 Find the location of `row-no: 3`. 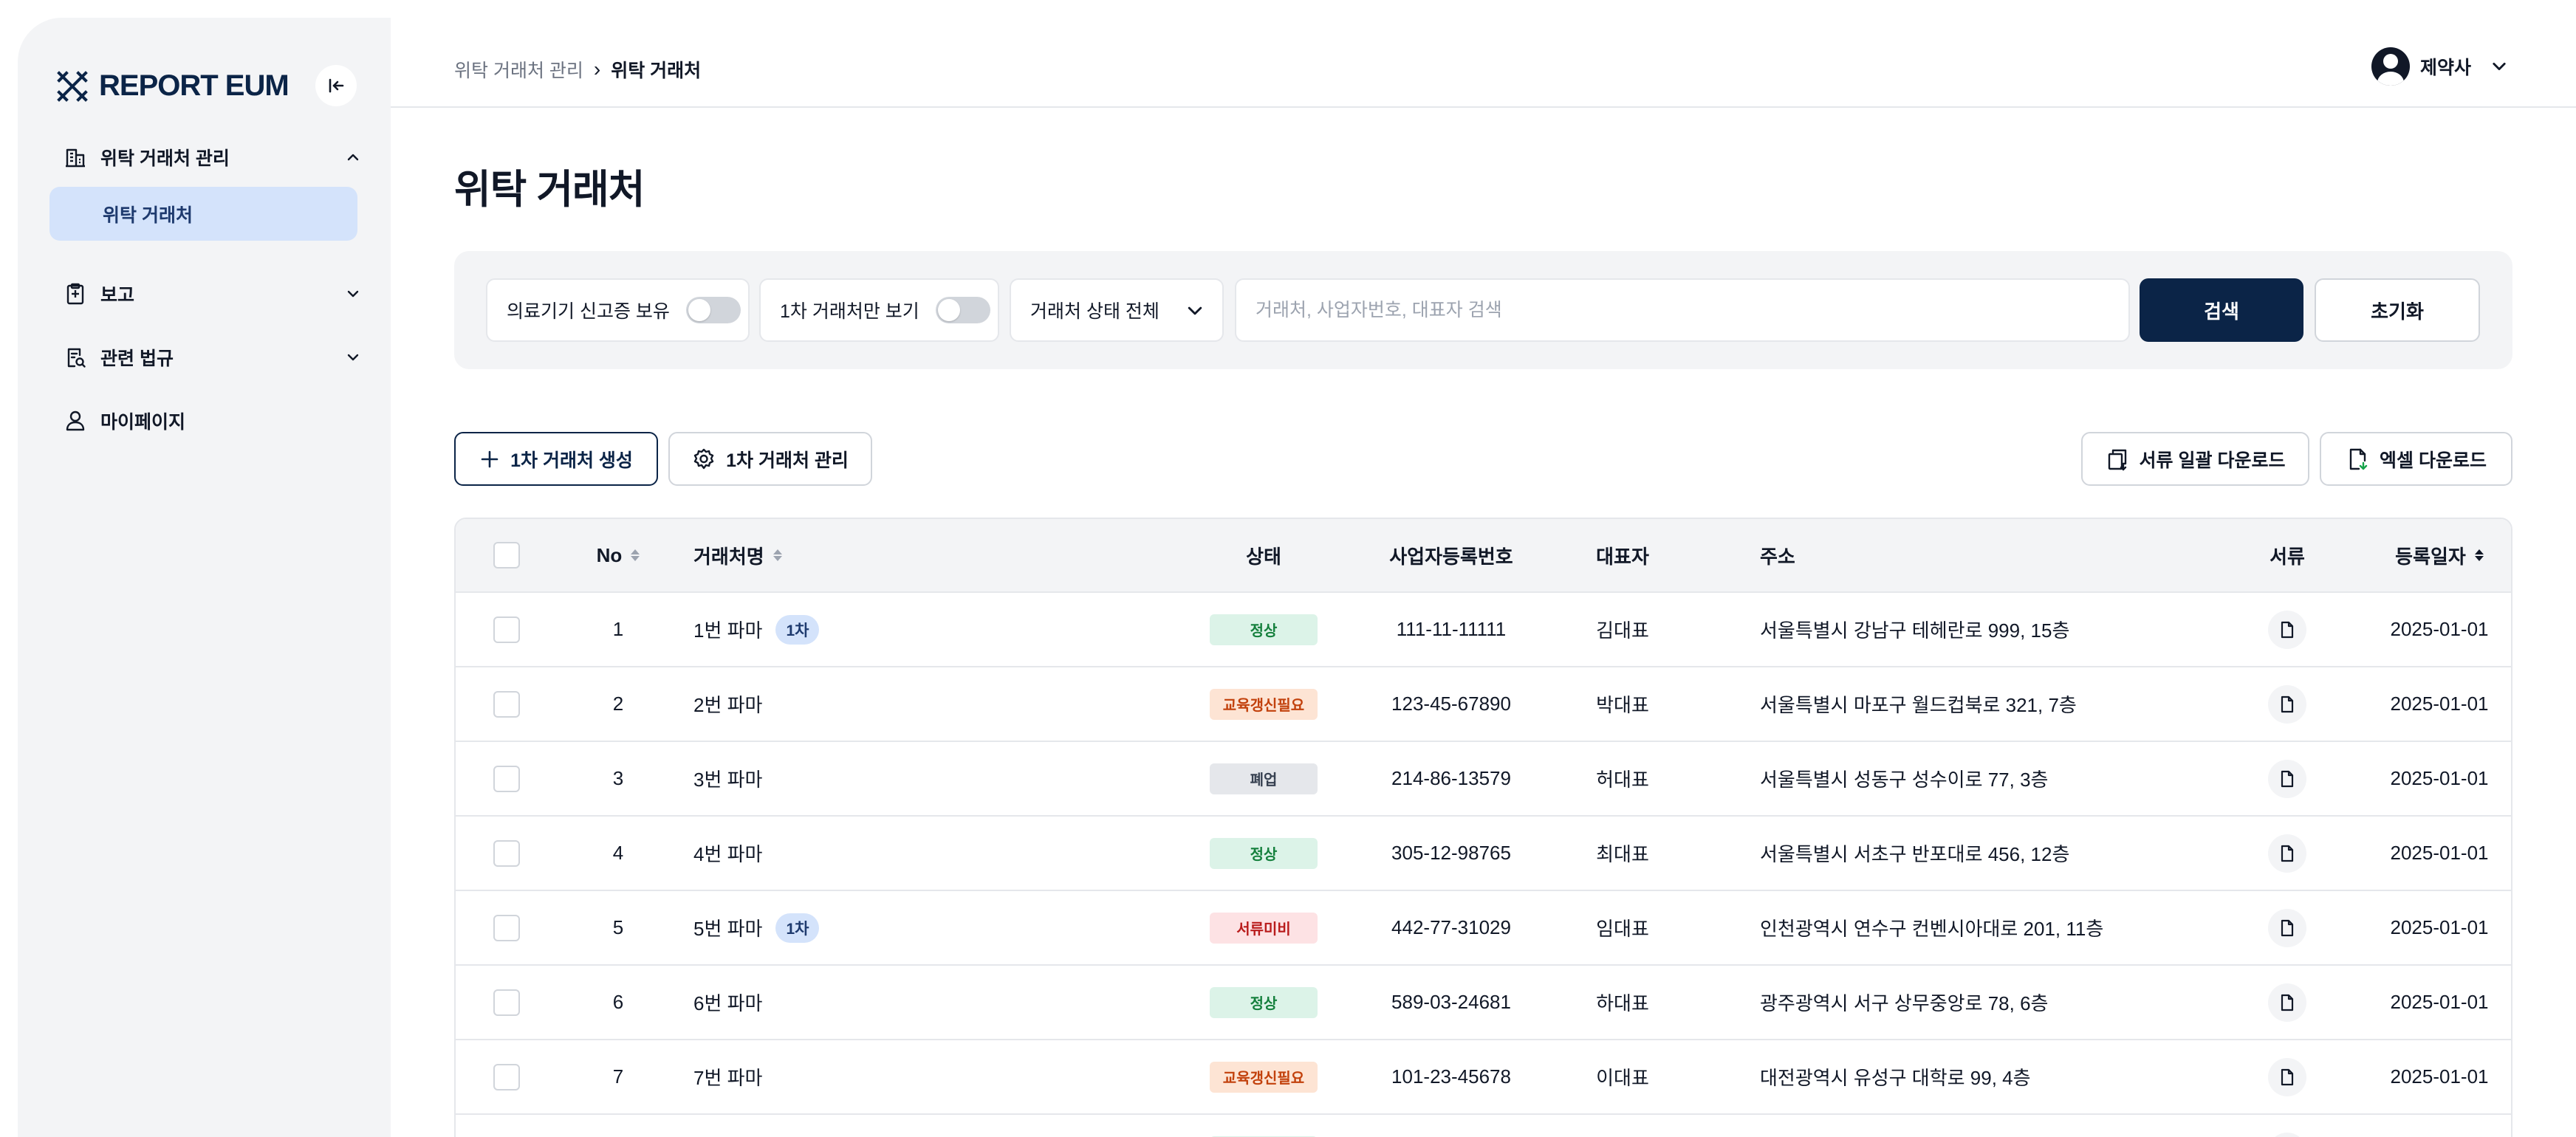

row-no: 3 is located at coordinates (618, 778).